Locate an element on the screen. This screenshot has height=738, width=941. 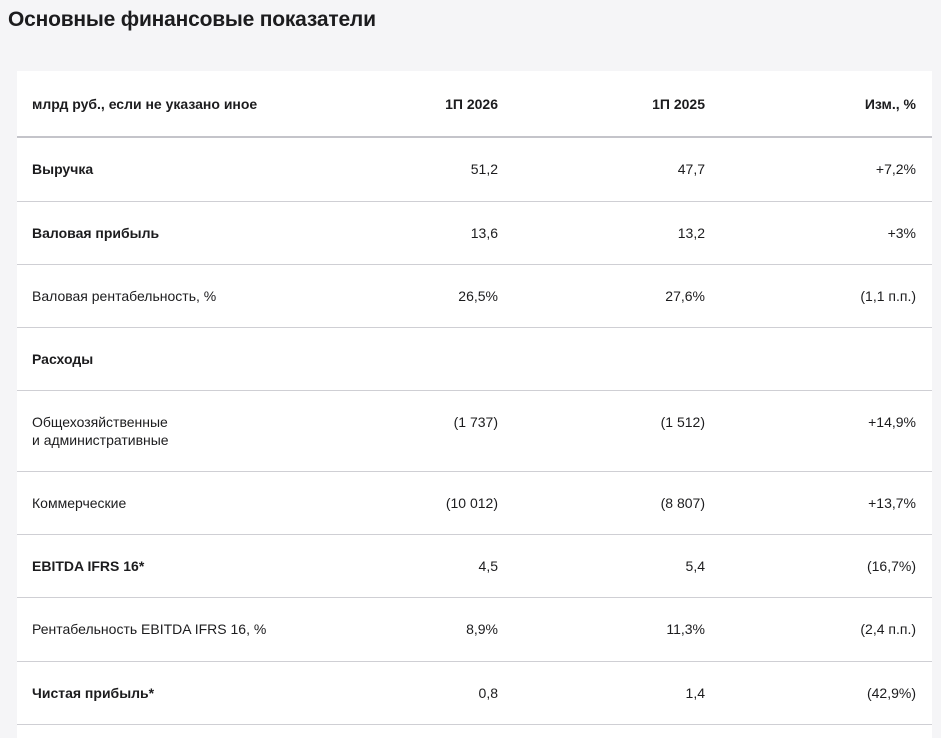
table-row-gross-profit: Валовая прибыль 13,6 13,2 +3% is located at coordinates (474, 233).